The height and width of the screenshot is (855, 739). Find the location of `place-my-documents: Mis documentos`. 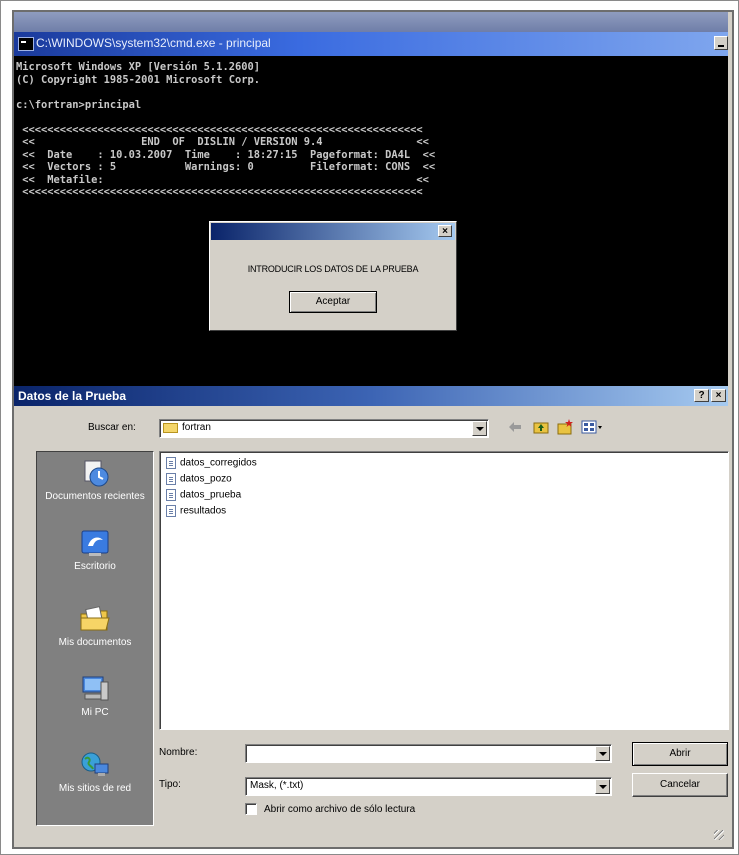

place-my-documents: Mis documentos is located at coordinates (95, 626).